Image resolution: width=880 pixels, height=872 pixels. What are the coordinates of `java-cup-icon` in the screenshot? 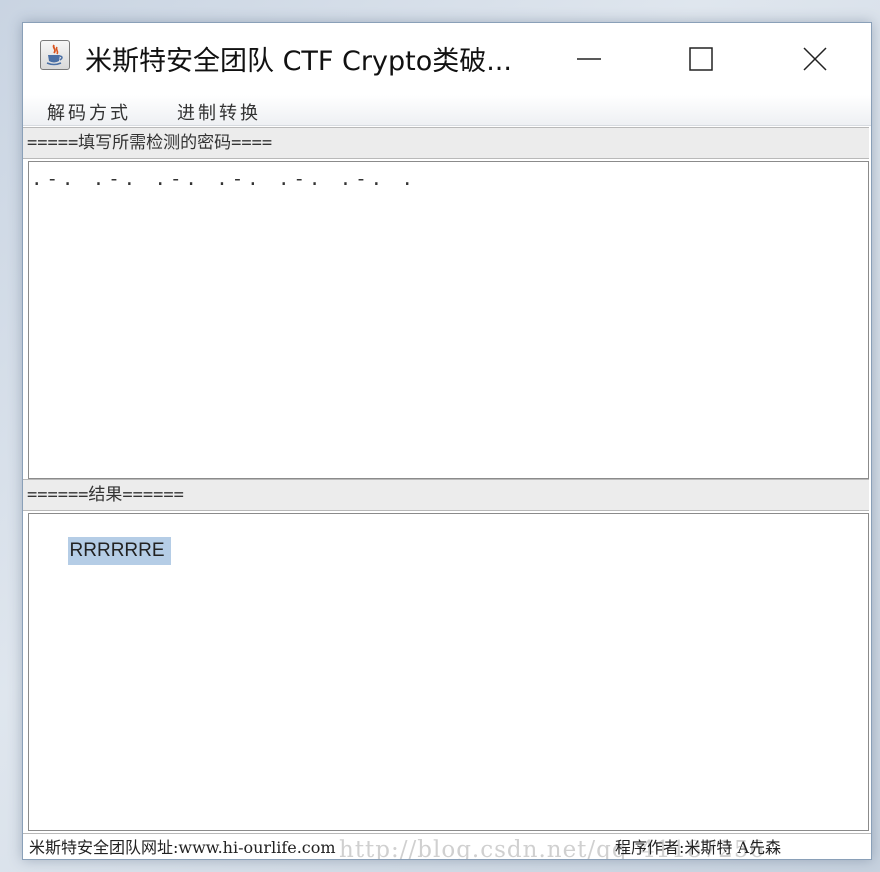 It's located at (55, 55).